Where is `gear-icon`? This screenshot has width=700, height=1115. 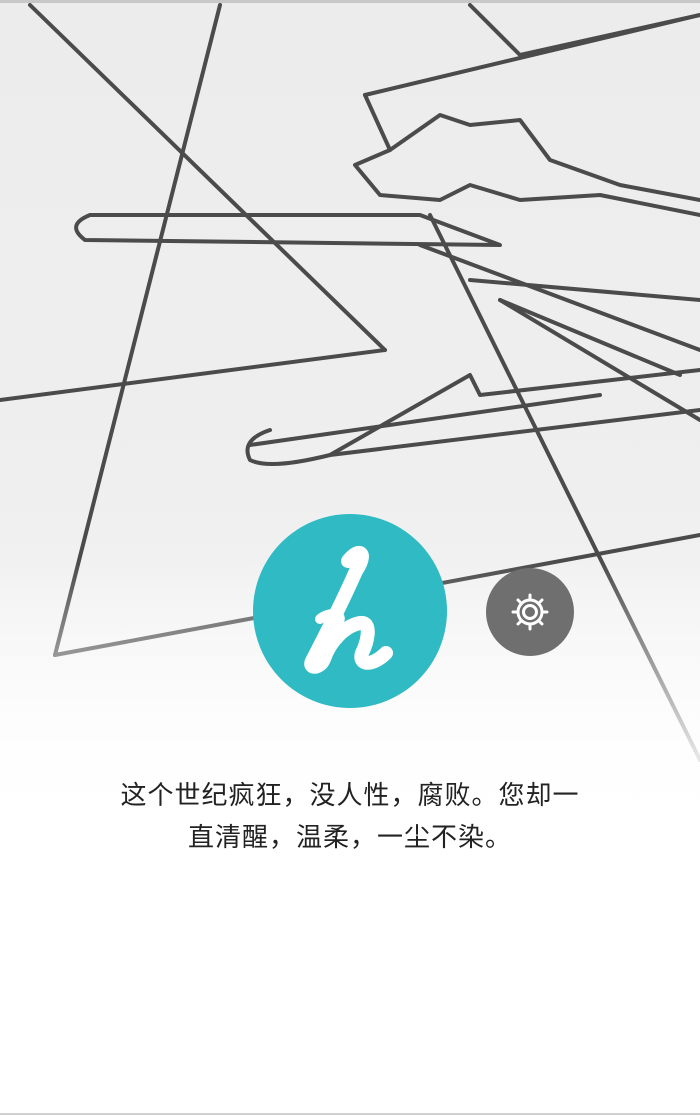
gear-icon is located at coordinates (530, 612).